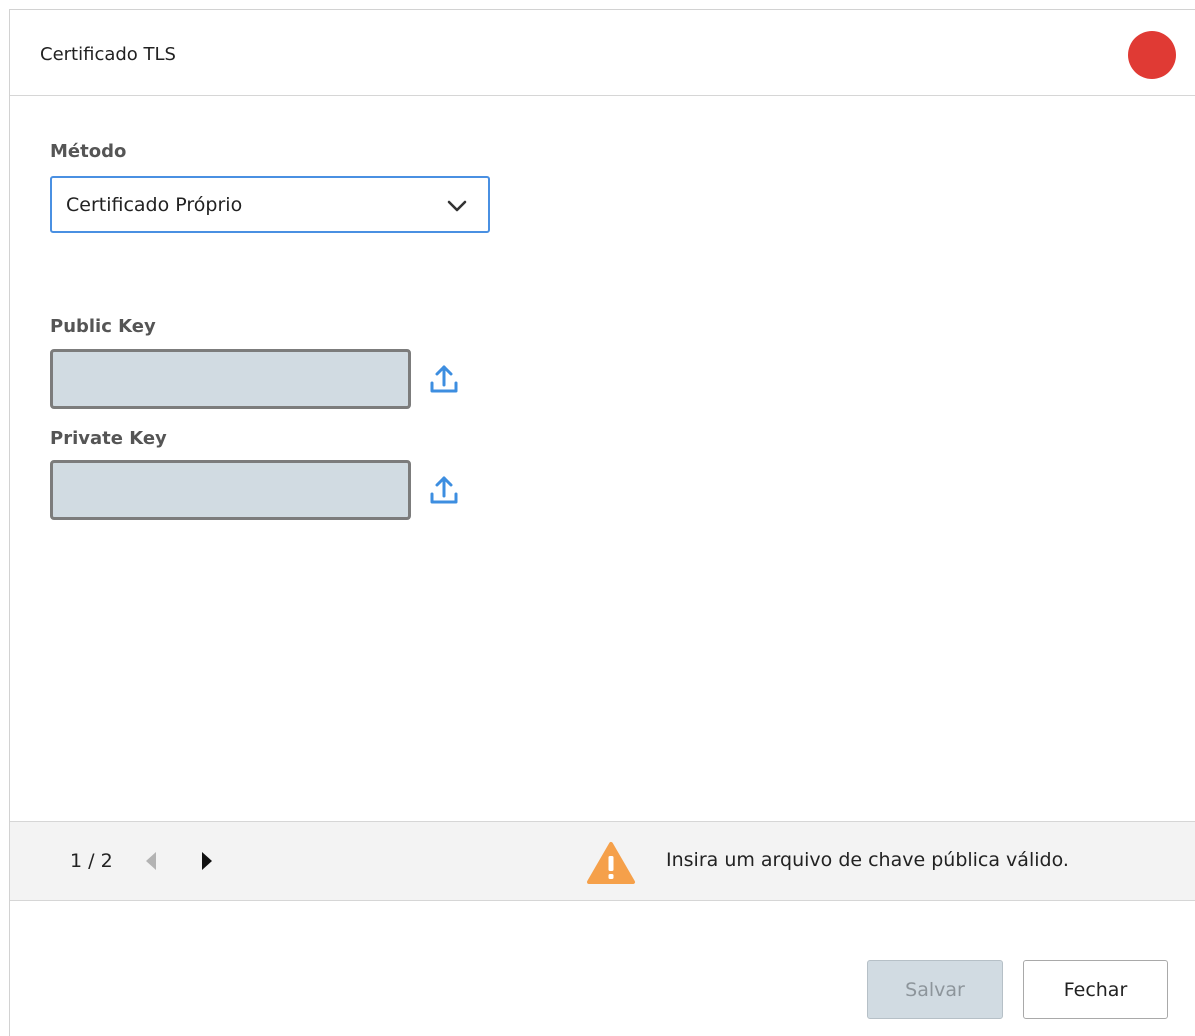  What do you see at coordinates (91, 861) in the screenshot?
I see `page-indicator: 1 / 2` at bounding box center [91, 861].